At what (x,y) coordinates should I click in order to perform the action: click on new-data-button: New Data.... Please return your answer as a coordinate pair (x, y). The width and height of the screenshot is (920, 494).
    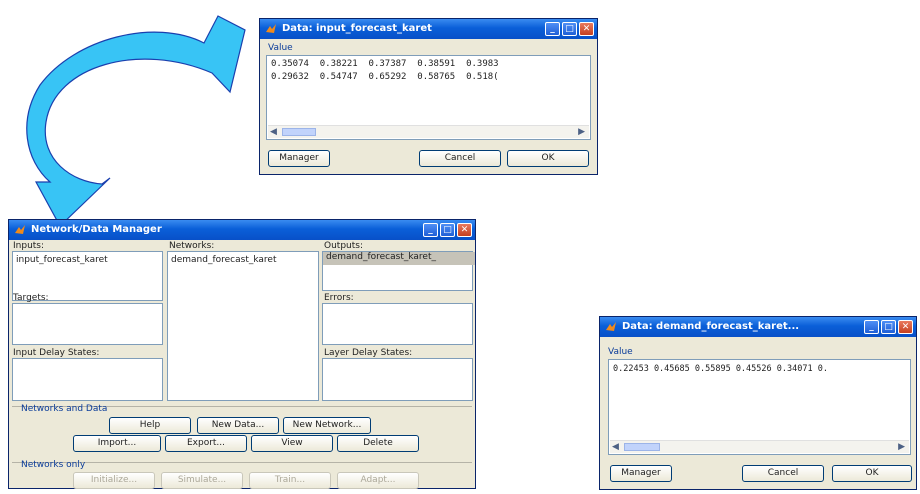
    Looking at the image, I should click on (238, 425).